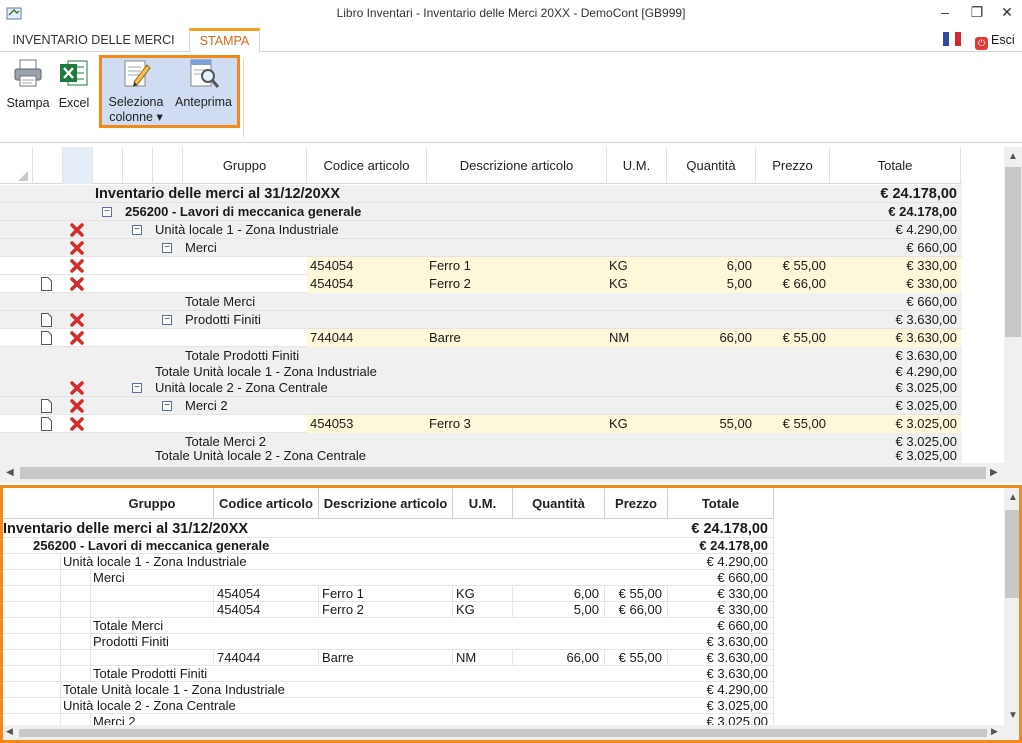 The width and height of the screenshot is (1022, 743). Describe the element at coordinates (994, 731) in the screenshot. I see `preview-scroll-right-icon: ▶` at that location.